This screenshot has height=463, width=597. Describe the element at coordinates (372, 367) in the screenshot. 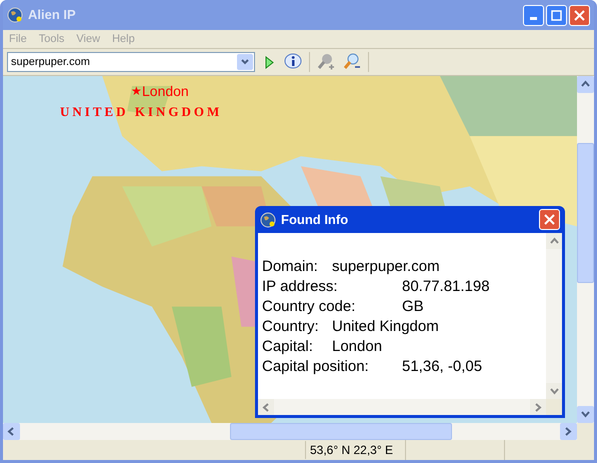

I see `info-line: Capital position: 51,36, -0,05` at that location.